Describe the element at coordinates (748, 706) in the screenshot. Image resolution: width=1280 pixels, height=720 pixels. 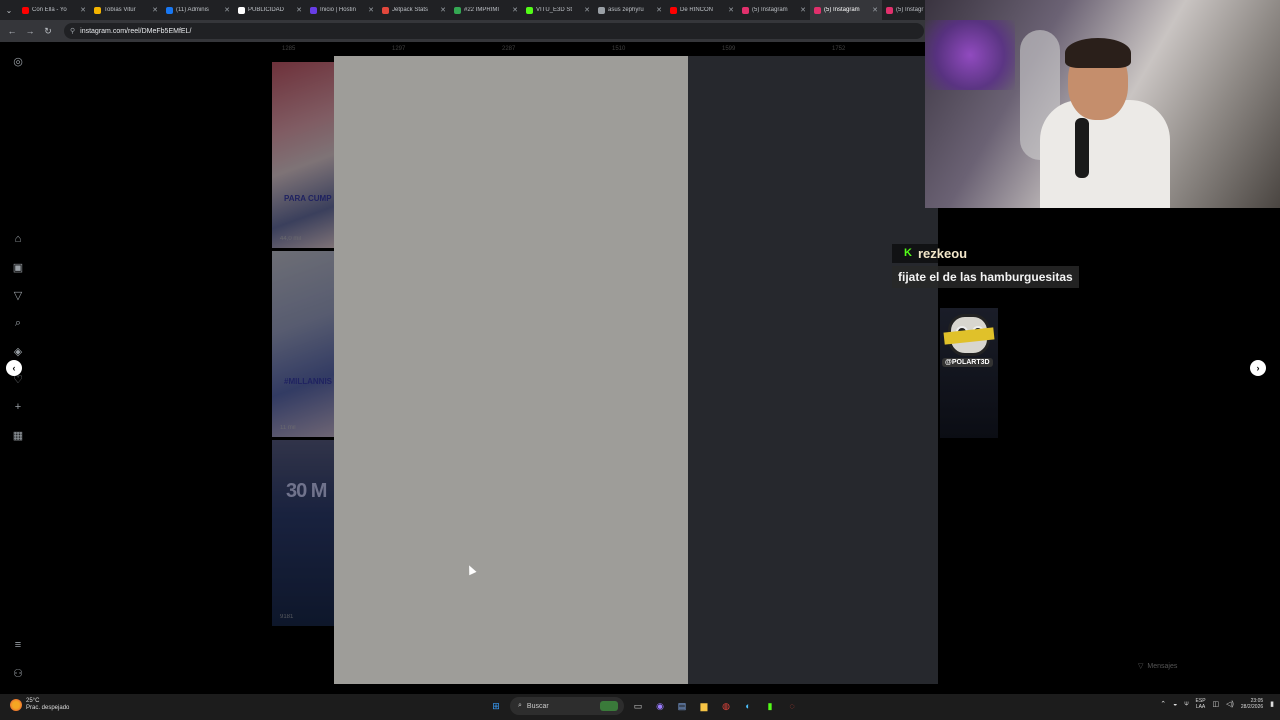
I see `app-icon: ◐` at that location.